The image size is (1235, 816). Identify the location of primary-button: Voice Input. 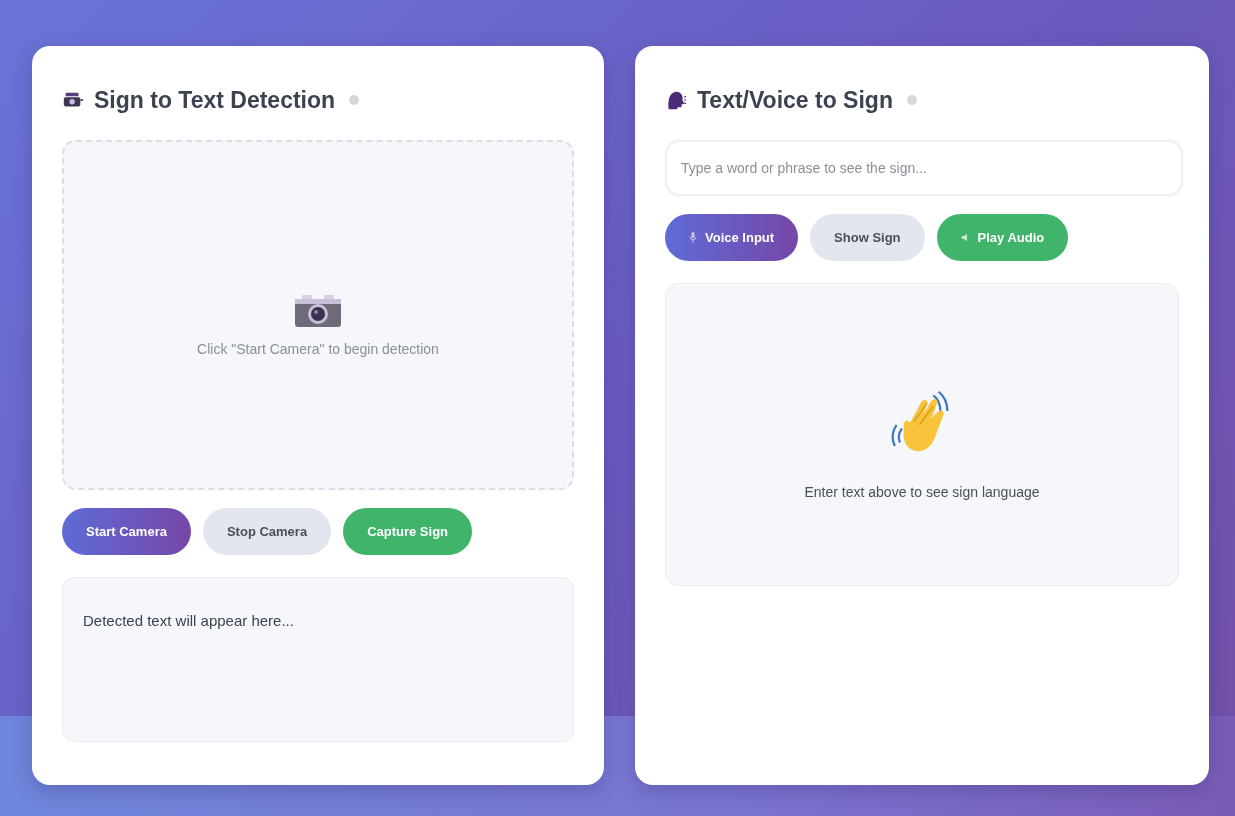
(732, 237).